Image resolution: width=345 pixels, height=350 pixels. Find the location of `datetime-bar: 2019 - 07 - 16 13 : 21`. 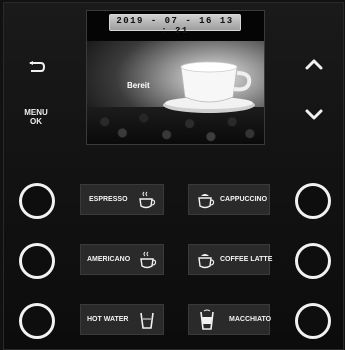

datetime-bar: 2019 - 07 - 16 13 : 21 is located at coordinates (175, 25).